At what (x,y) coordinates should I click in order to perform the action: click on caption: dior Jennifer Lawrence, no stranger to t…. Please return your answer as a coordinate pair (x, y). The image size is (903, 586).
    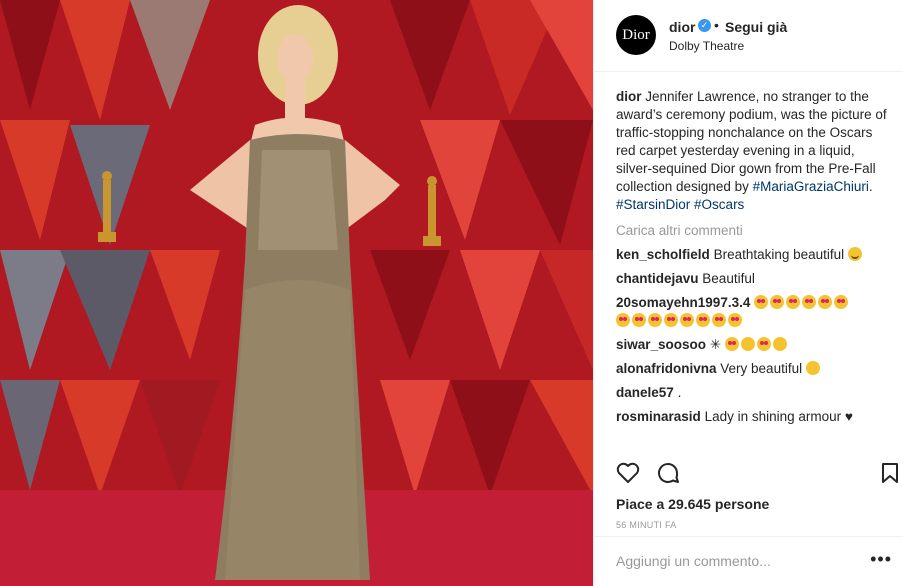
    Looking at the image, I should click on (752, 151).